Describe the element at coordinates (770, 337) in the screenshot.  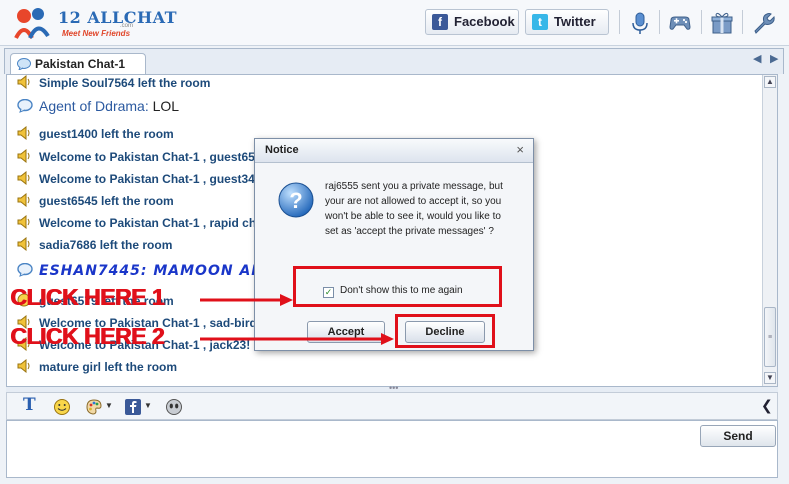
I see `scroll-thumb: ≡` at that location.